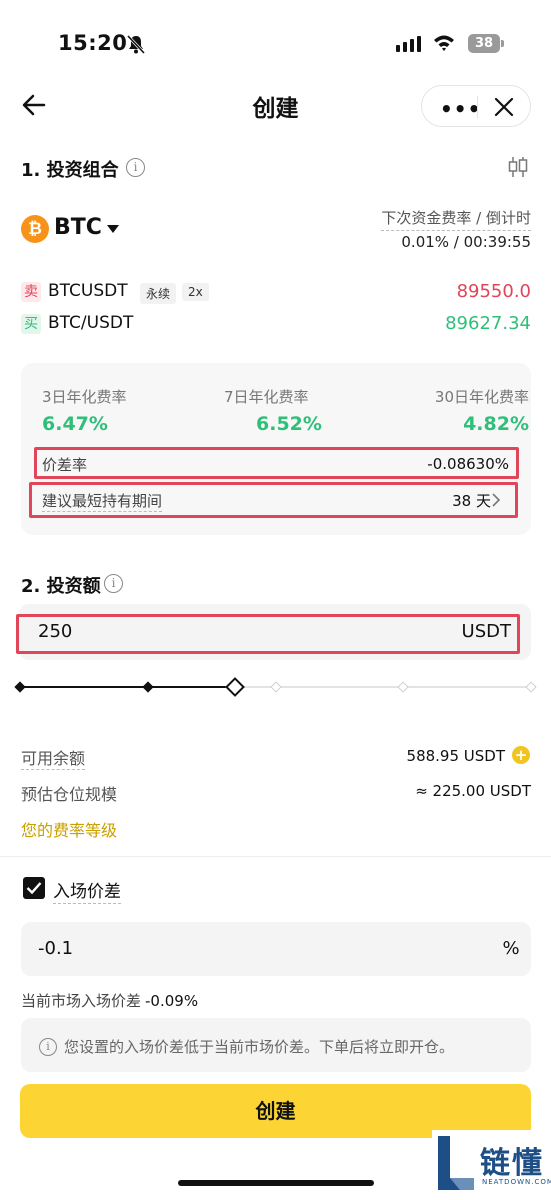 This screenshot has height=1200, width=551. Describe the element at coordinates (195, 292) in the screenshot. I see `leverage-chip: 2x` at that location.